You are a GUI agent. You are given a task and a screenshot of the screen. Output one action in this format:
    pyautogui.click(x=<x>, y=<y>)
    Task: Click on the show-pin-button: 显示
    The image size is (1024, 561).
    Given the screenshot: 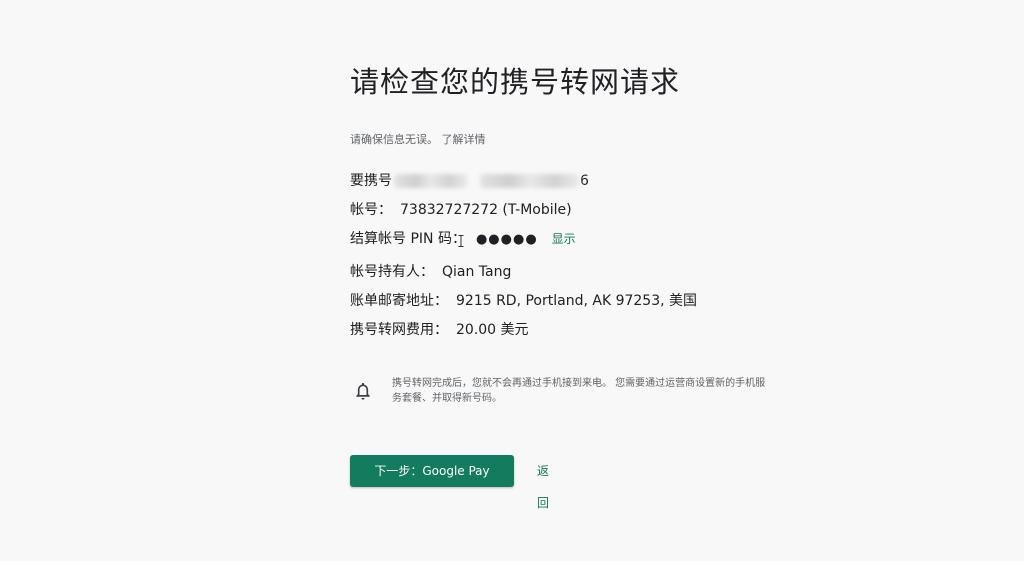 What is the action you would take?
    pyautogui.click(x=564, y=239)
    